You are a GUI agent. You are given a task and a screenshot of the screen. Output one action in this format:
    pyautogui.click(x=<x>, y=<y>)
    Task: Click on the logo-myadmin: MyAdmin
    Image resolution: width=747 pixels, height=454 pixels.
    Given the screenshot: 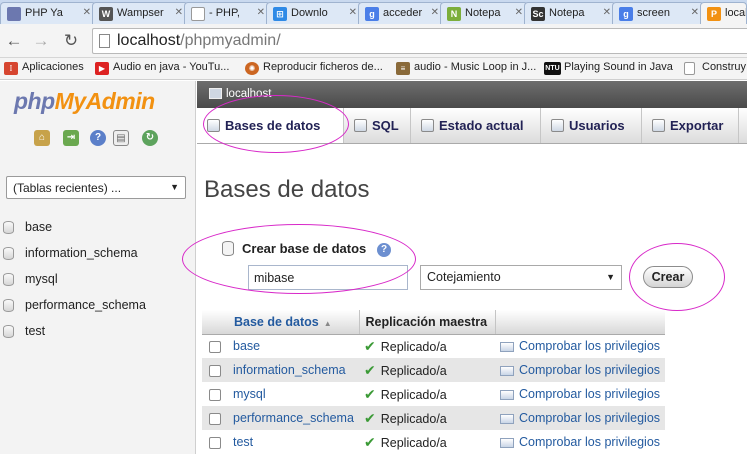 What is the action you would take?
    pyautogui.click(x=105, y=101)
    